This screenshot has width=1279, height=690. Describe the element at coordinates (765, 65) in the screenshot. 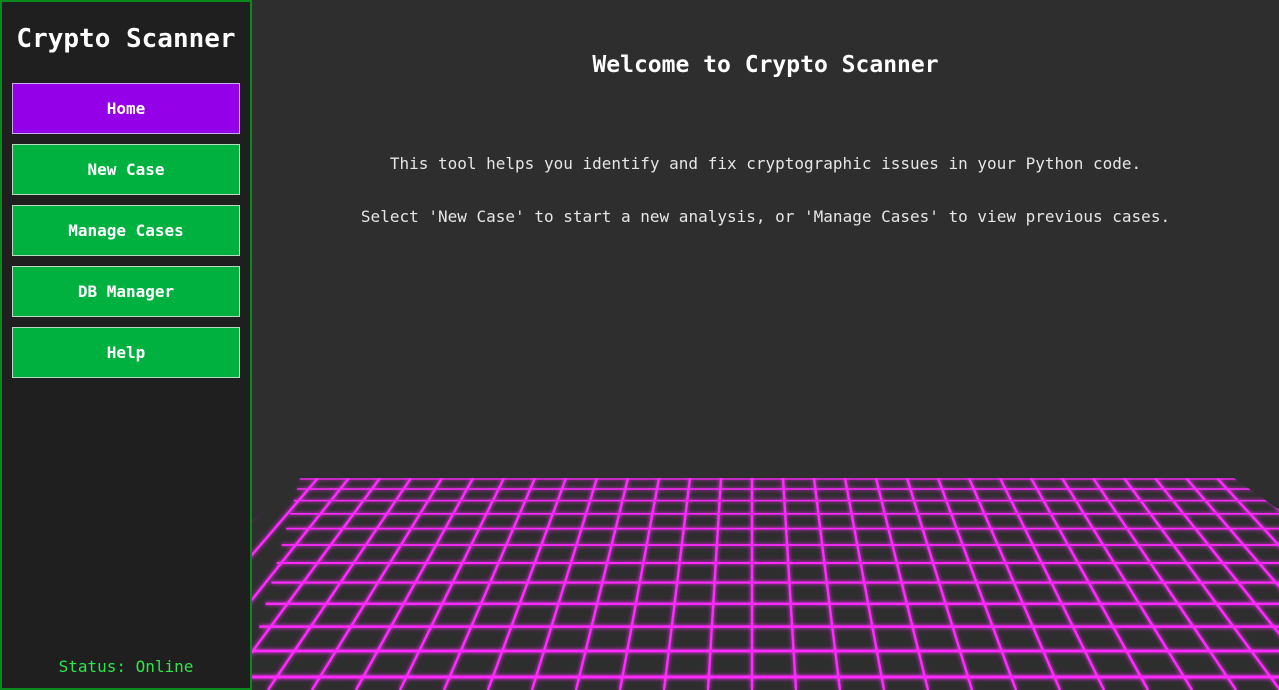

I see `welcome-heading: Welcome to Crypto Scanner` at that location.